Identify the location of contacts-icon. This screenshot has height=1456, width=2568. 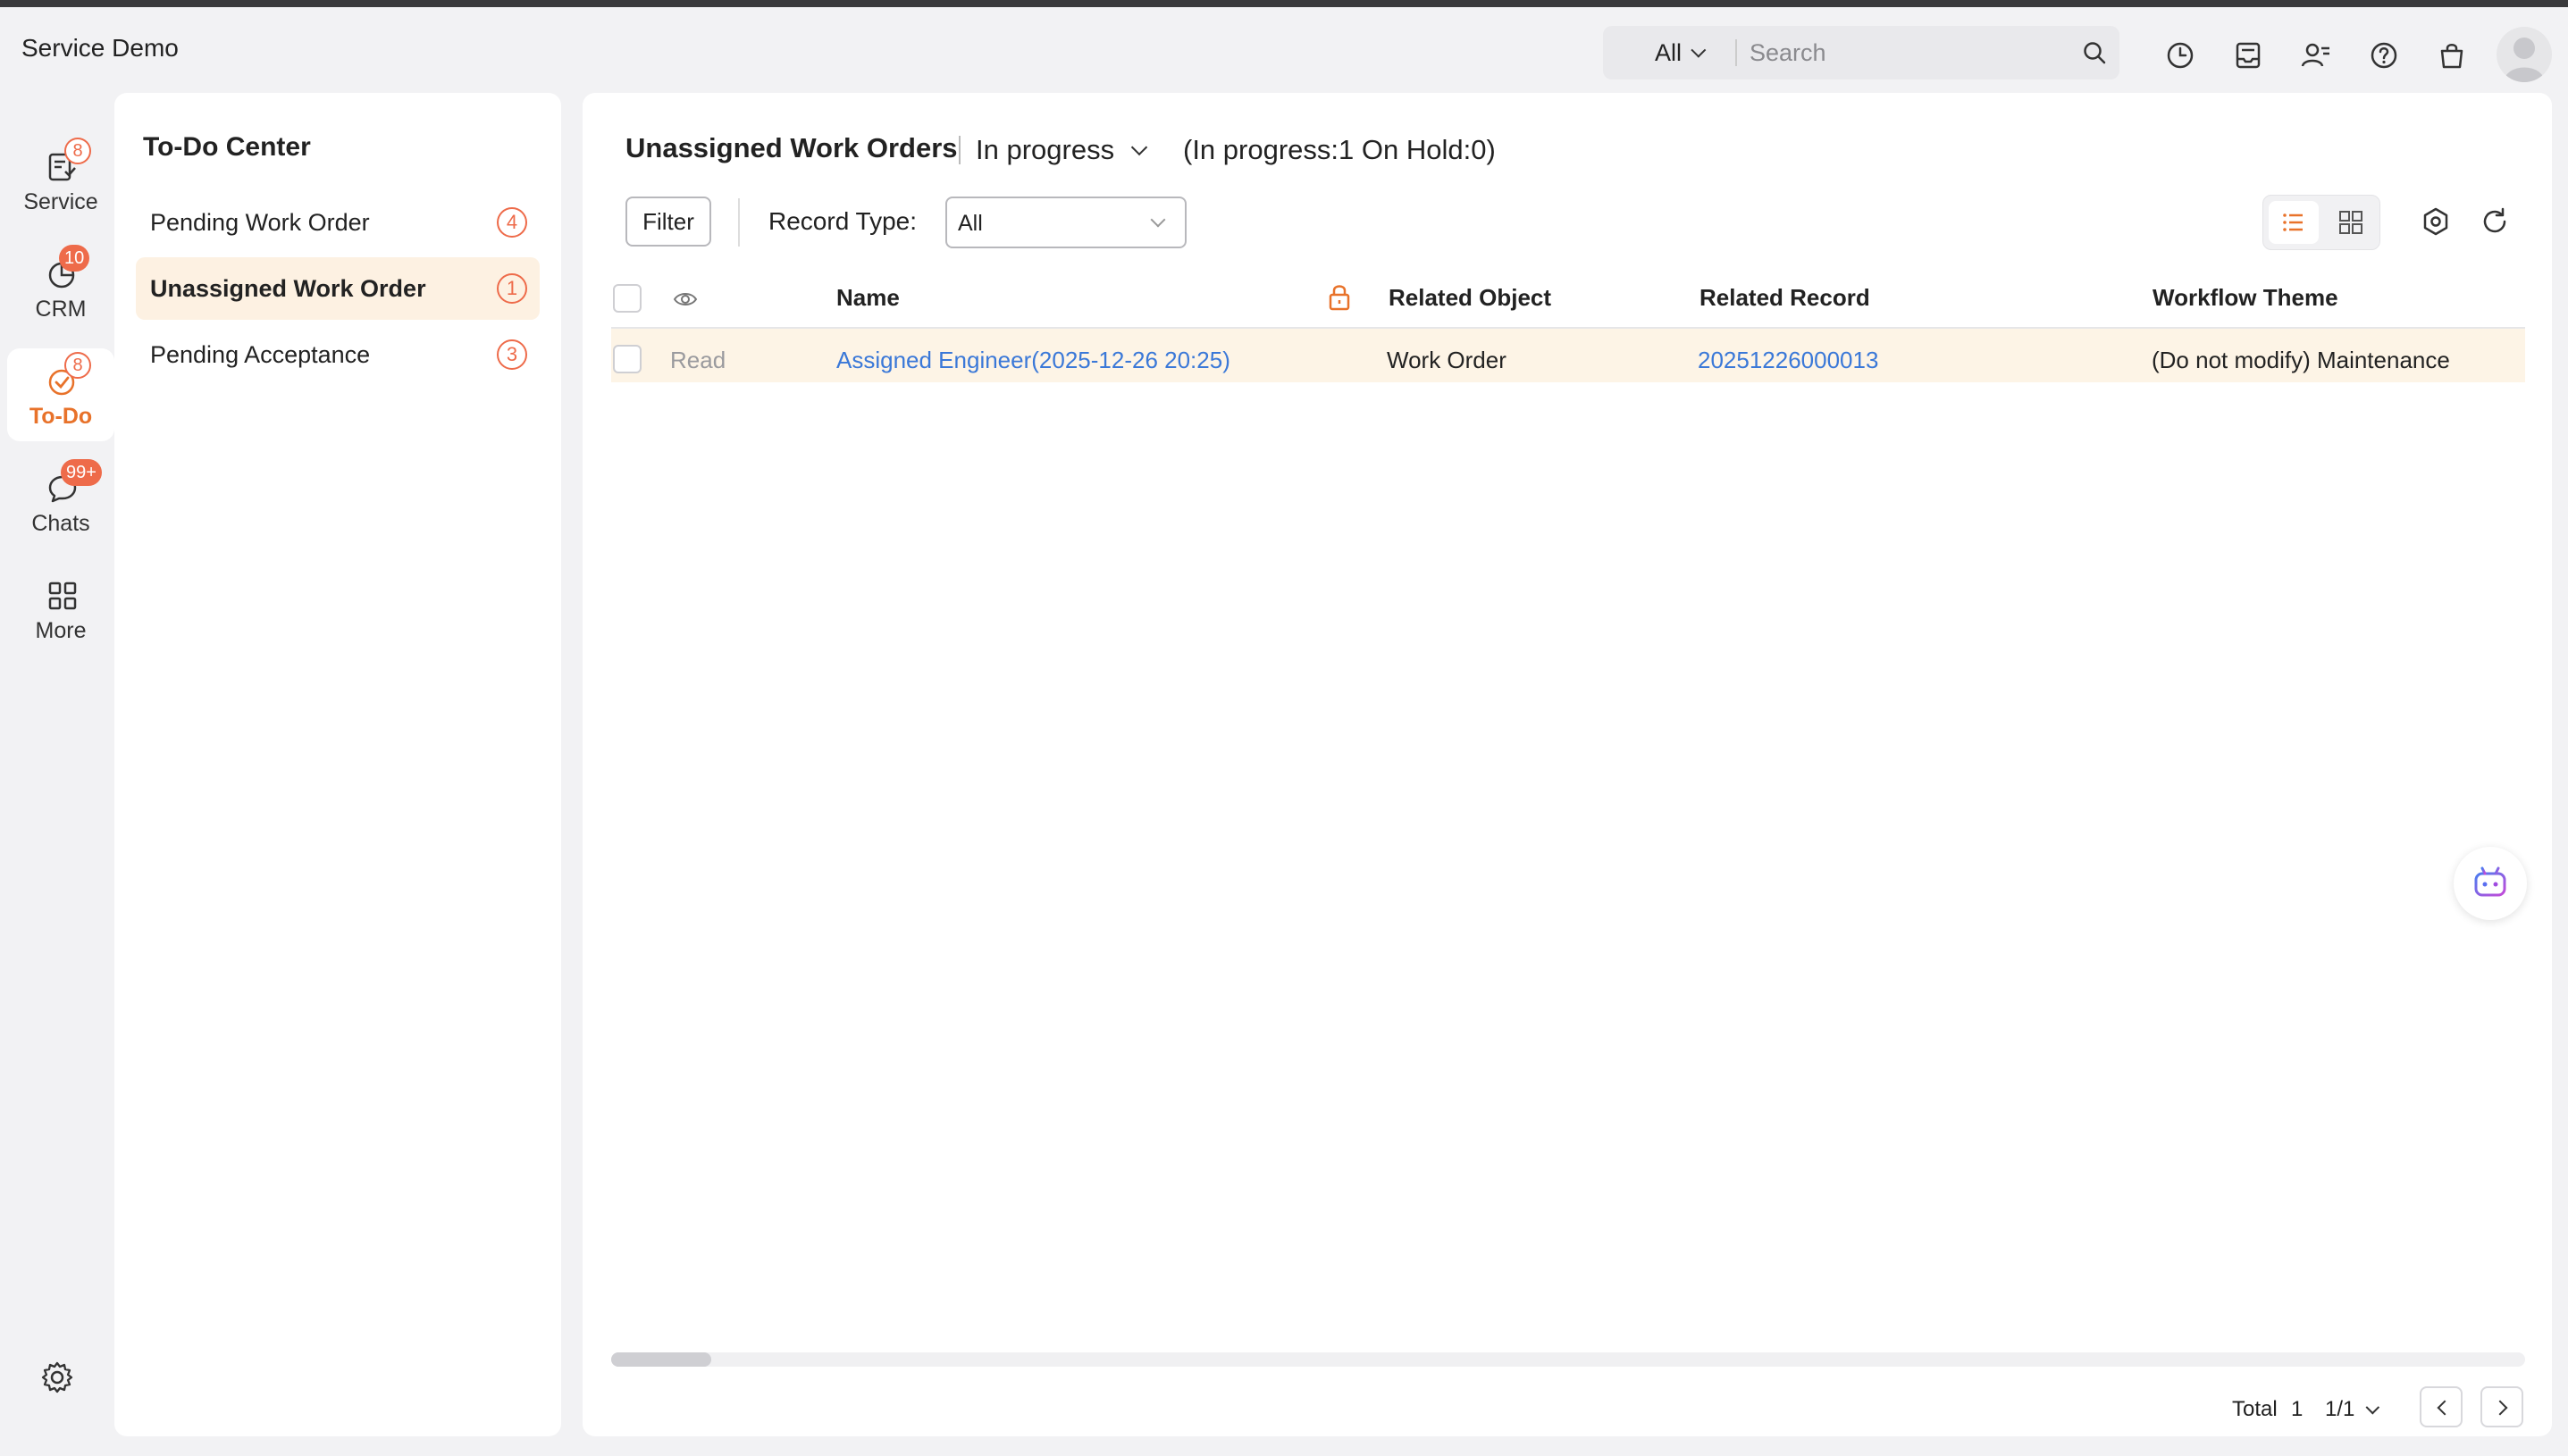
(2316, 55).